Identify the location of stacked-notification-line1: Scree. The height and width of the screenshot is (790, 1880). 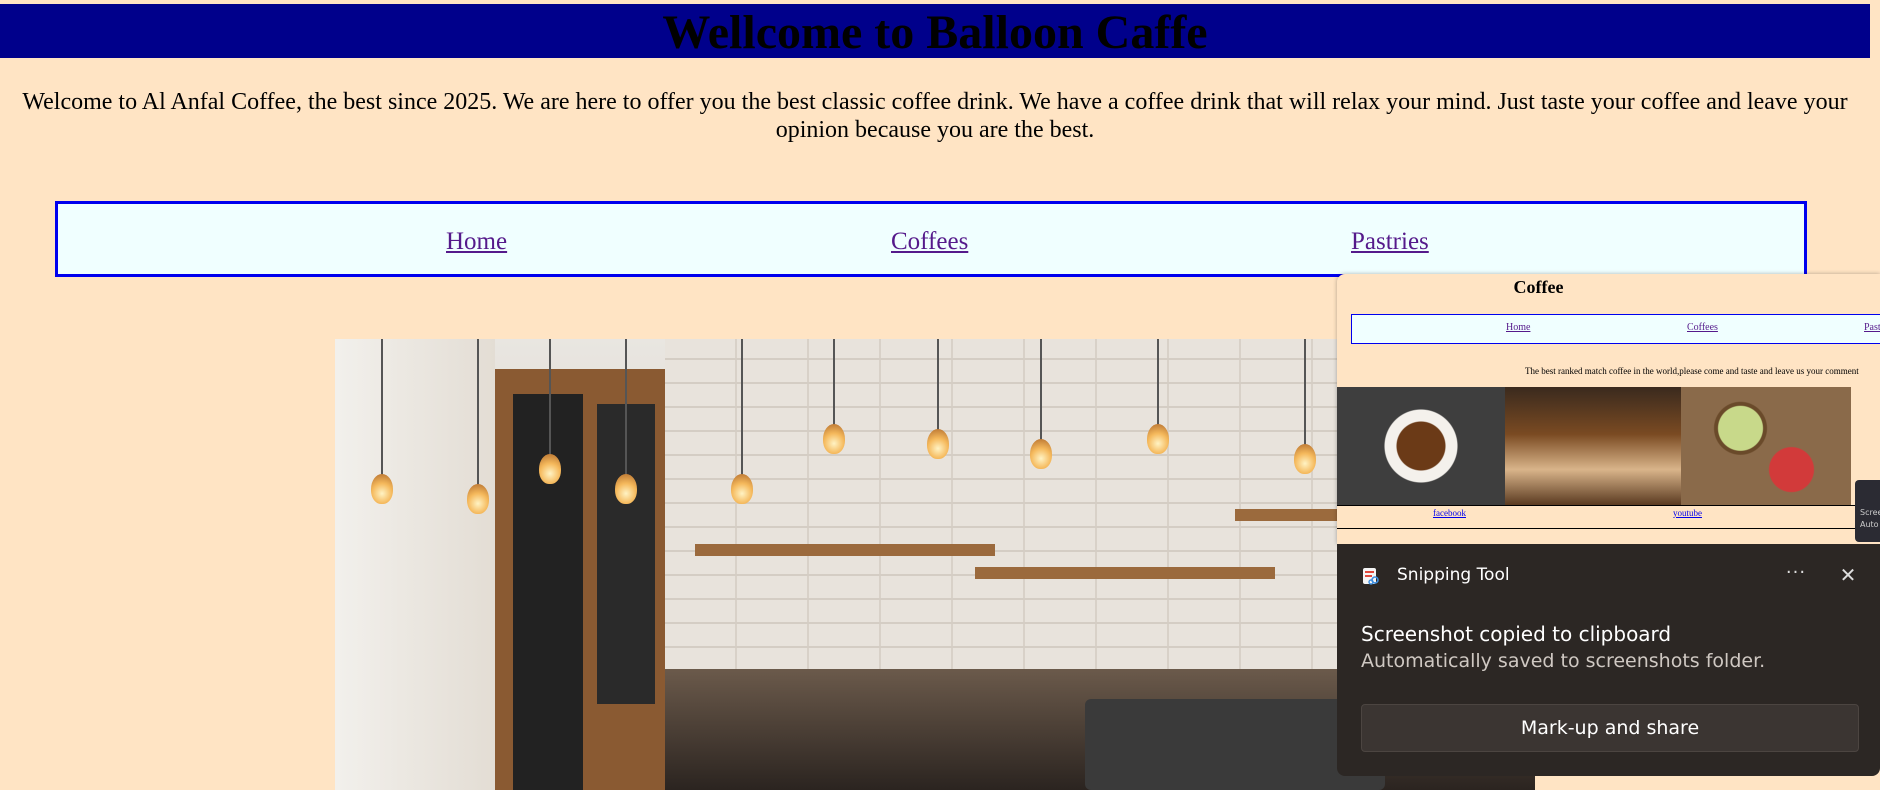
(1870, 512).